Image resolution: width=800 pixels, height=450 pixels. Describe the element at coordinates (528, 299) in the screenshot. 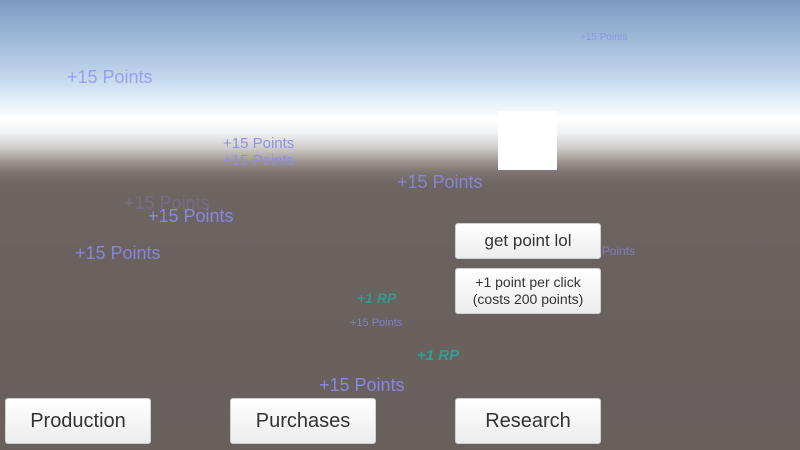

I see `upgrade-label-line2: (costs 200 points)` at that location.